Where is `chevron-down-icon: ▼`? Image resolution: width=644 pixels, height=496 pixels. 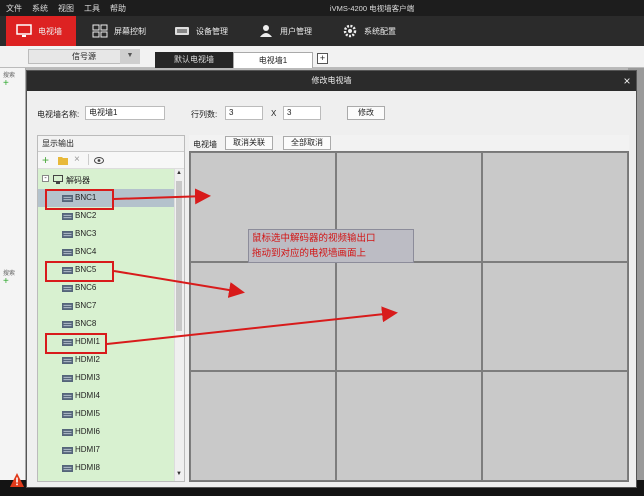 chevron-down-icon: ▼ is located at coordinates (130, 56).